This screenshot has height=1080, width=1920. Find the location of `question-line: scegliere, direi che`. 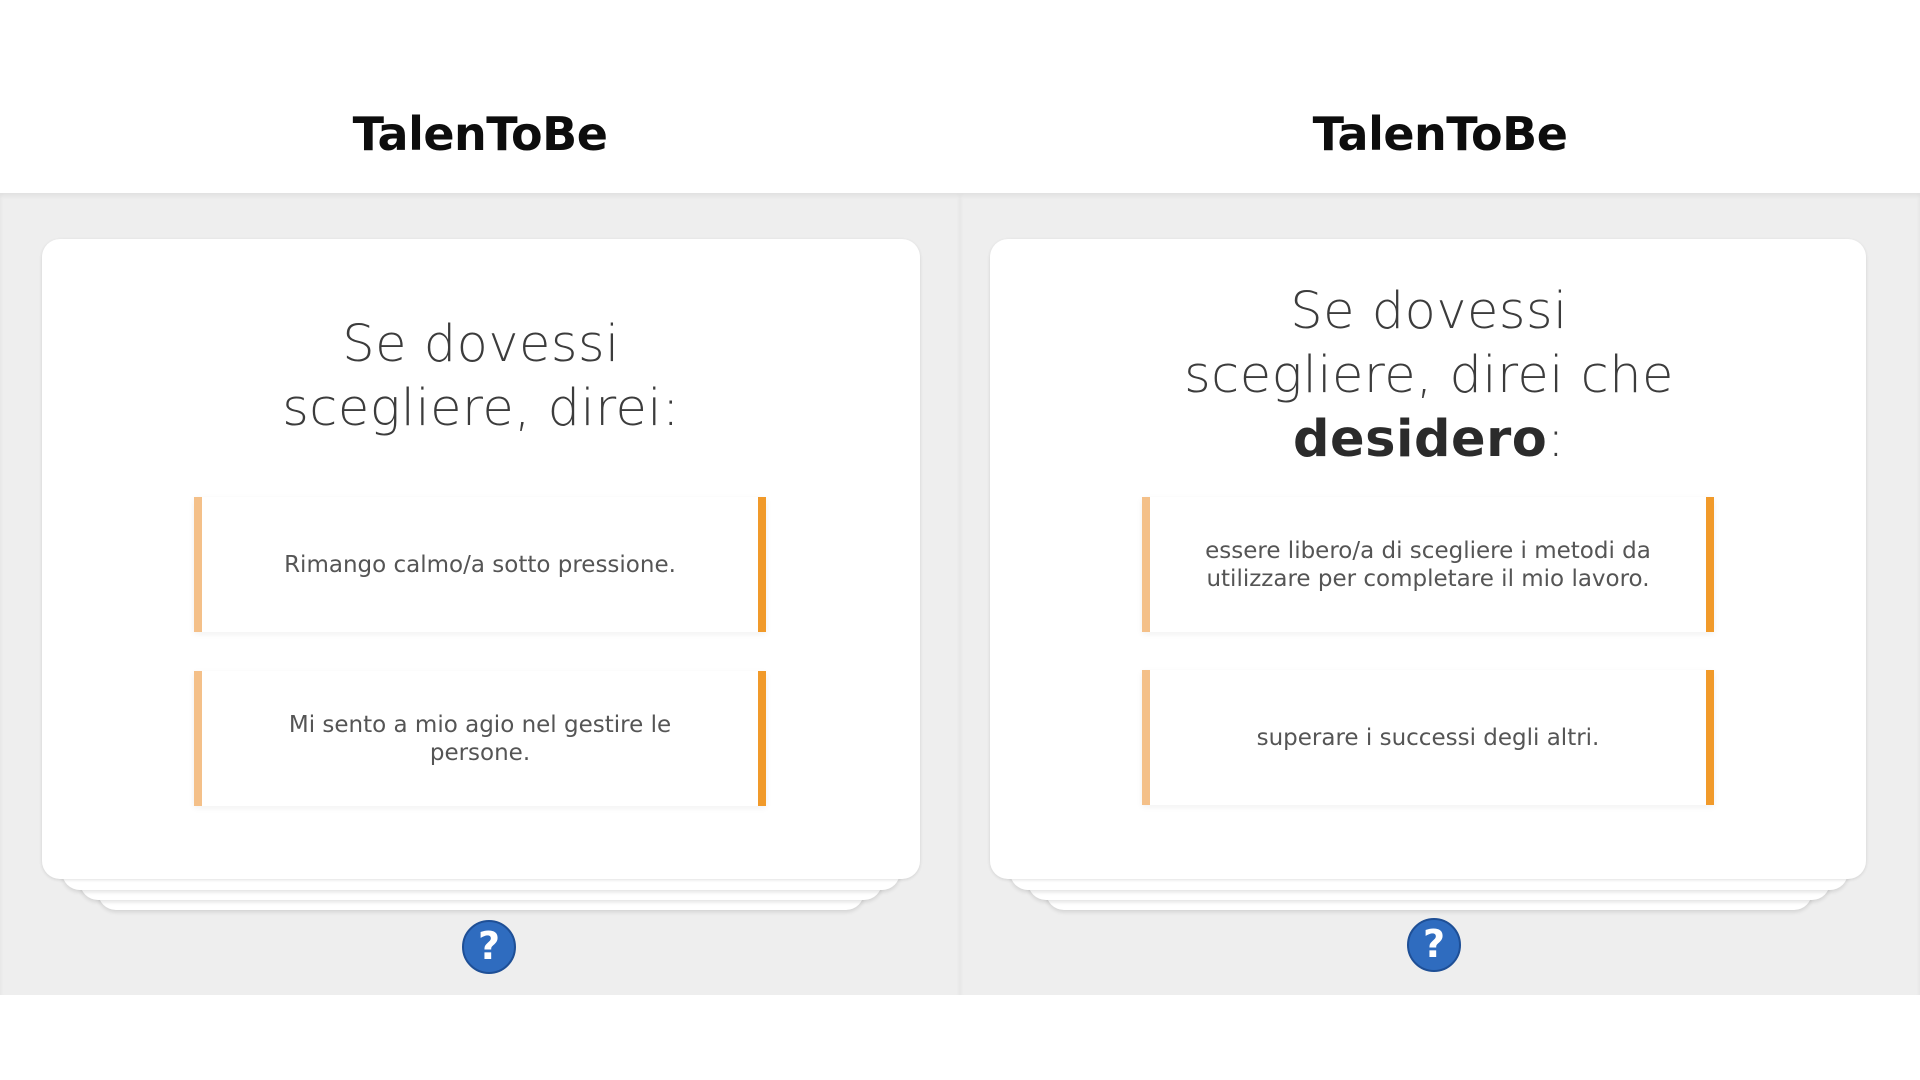

question-line: scegliere, direi che is located at coordinates (1429, 375).